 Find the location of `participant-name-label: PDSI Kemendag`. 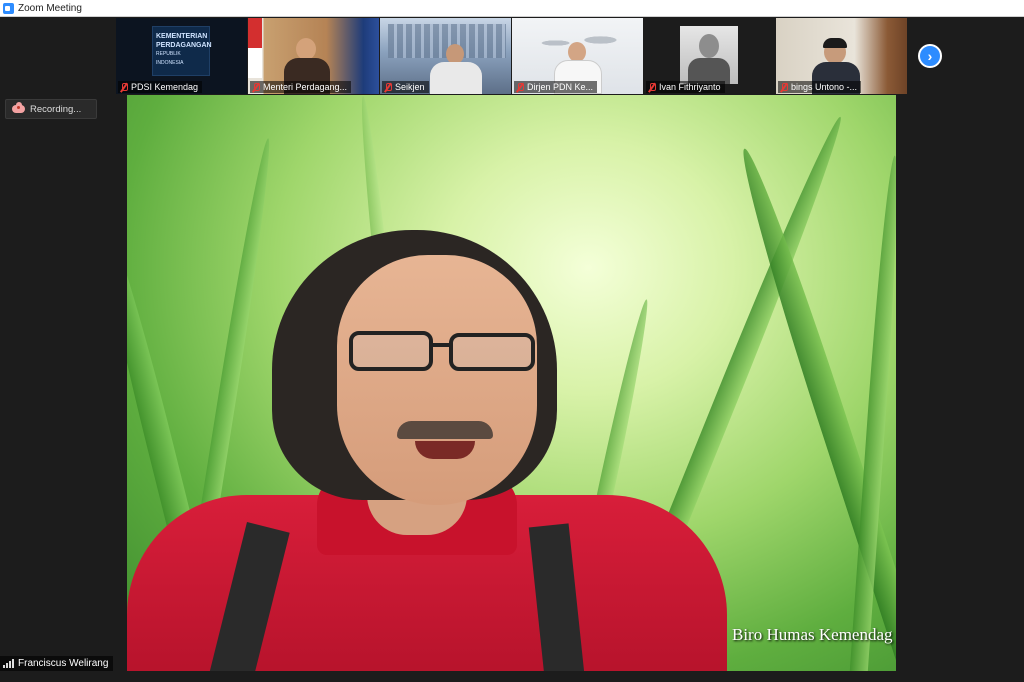

participant-name-label: PDSI Kemendag is located at coordinates (160, 87).